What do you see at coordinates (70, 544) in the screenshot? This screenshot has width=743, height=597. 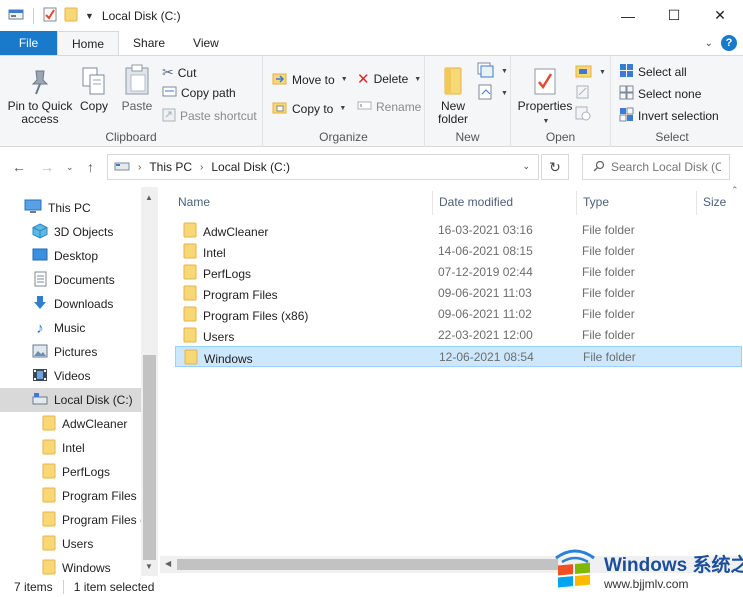 I see `sidebar-item-users: Users` at bounding box center [70, 544].